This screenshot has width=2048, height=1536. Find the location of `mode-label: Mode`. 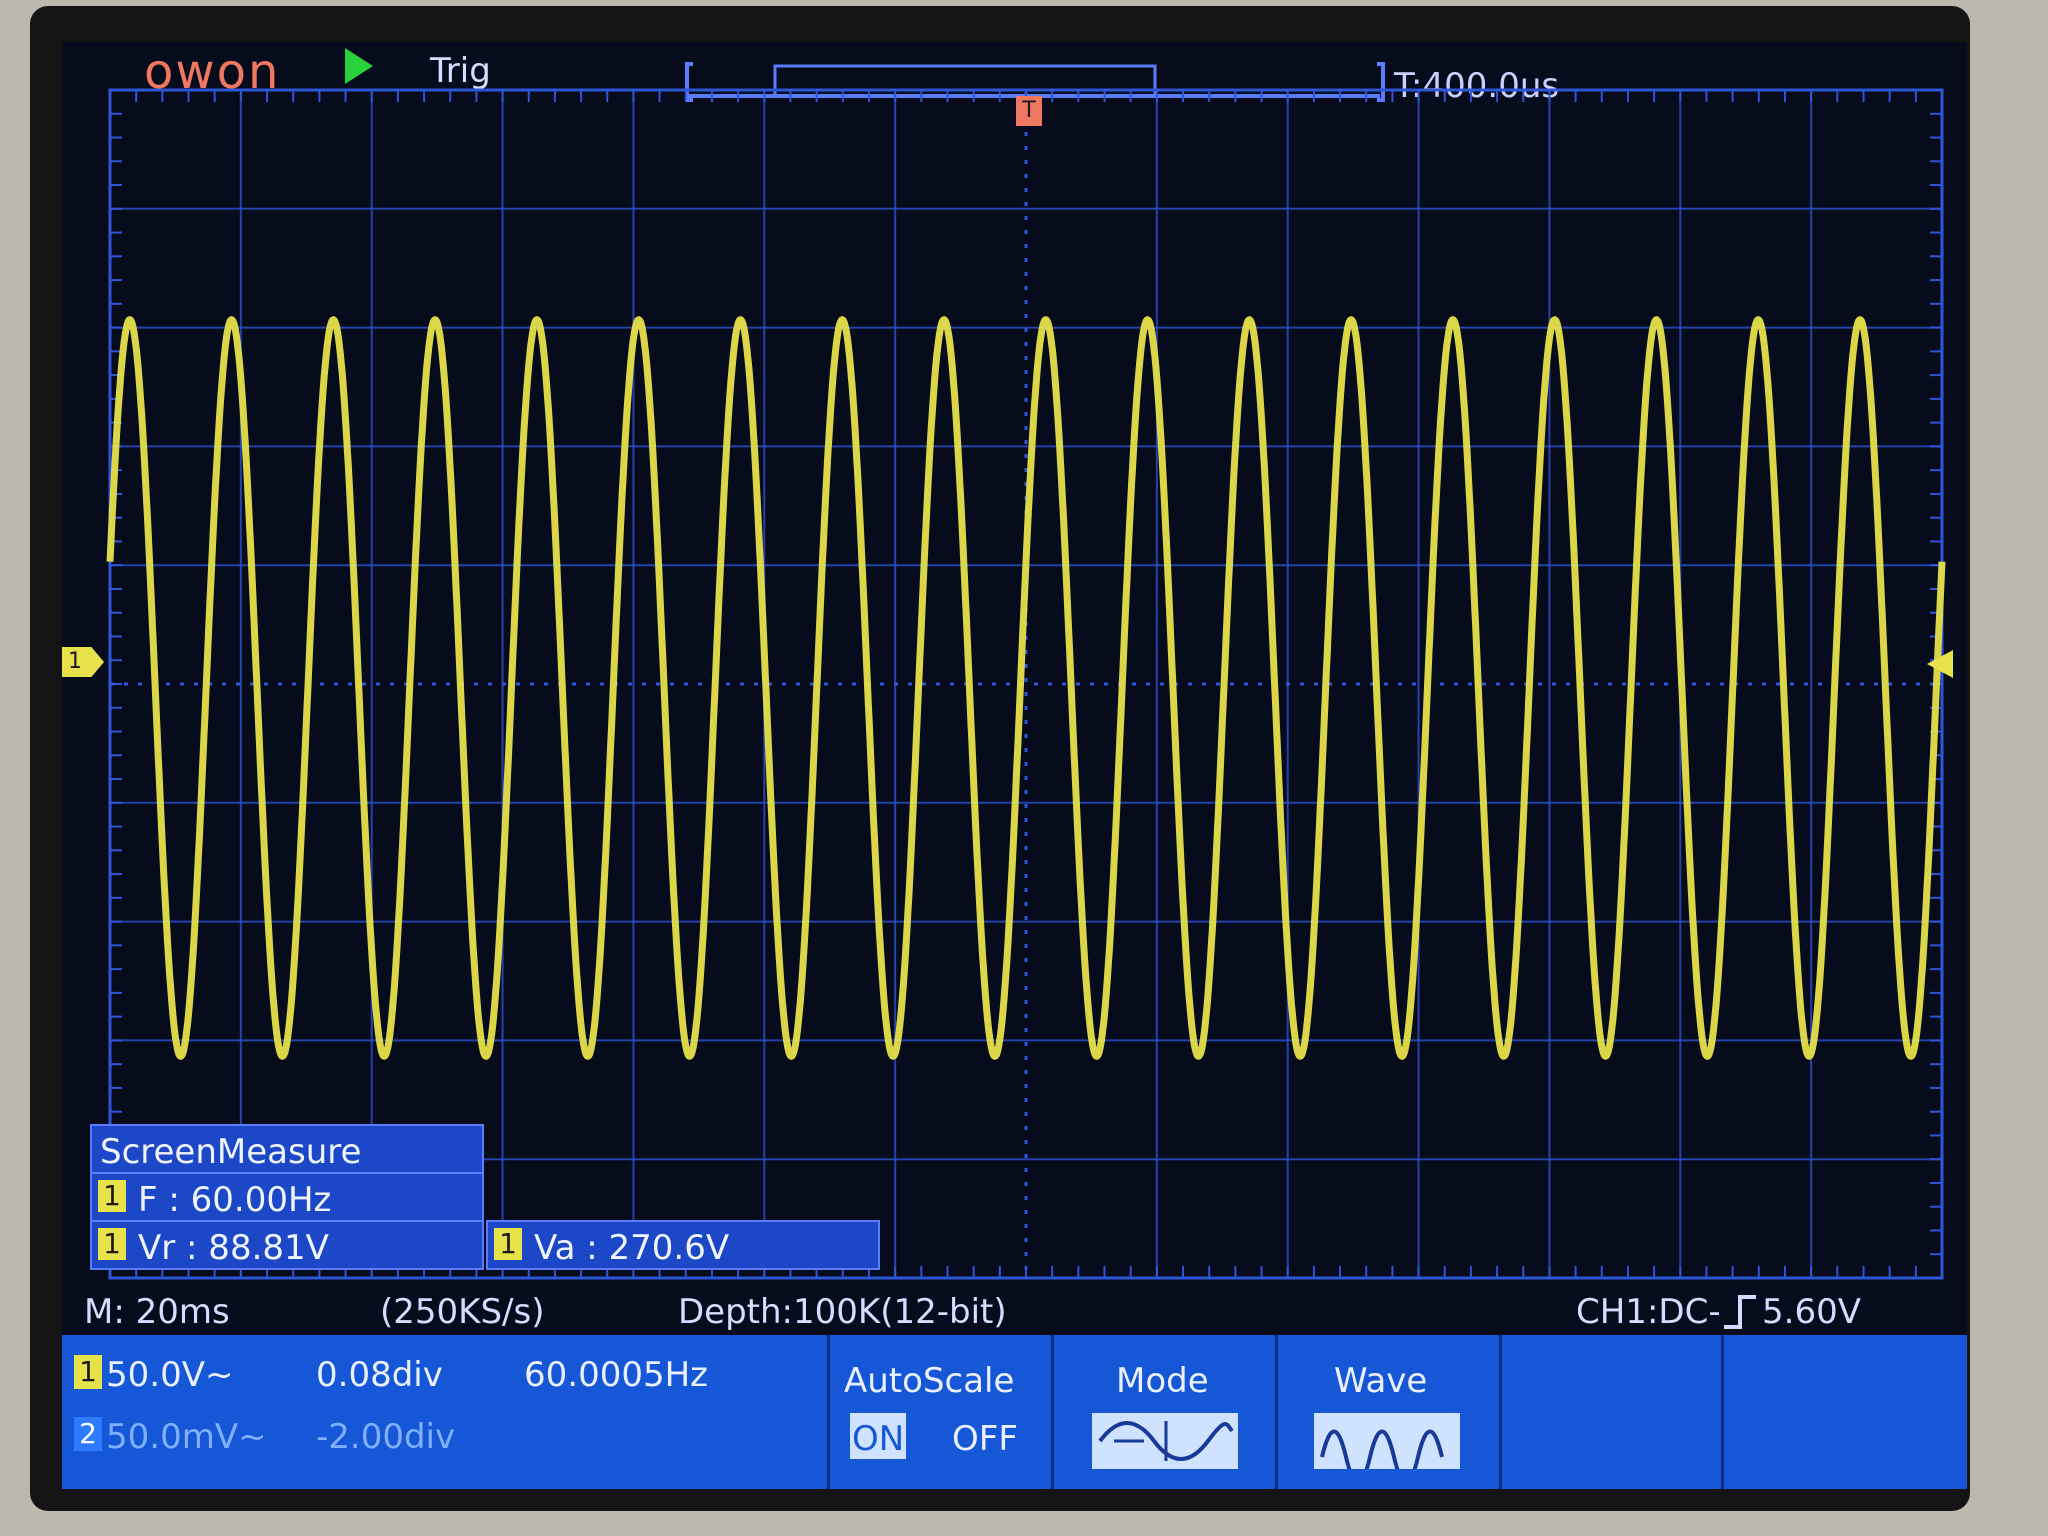

mode-label: Mode is located at coordinates (1162, 1381).